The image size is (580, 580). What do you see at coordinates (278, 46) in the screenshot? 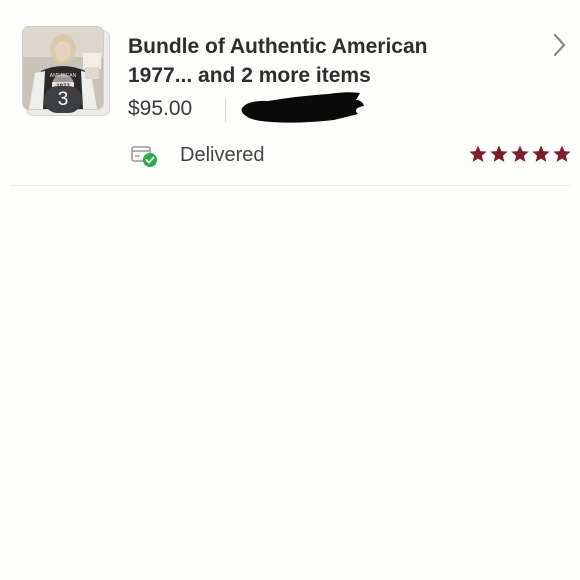
I see `order-title-line-1: Bundle of Authentic American` at bounding box center [278, 46].